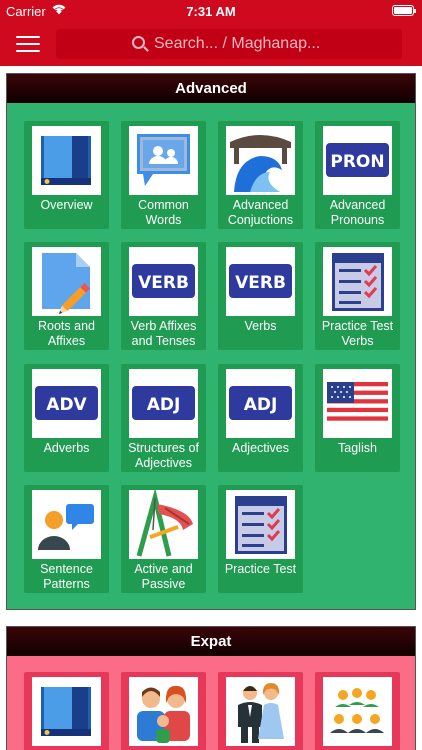 The height and width of the screenshot is (750, 422). I want to click on section-title-expat: Expat, so click(211, 641).